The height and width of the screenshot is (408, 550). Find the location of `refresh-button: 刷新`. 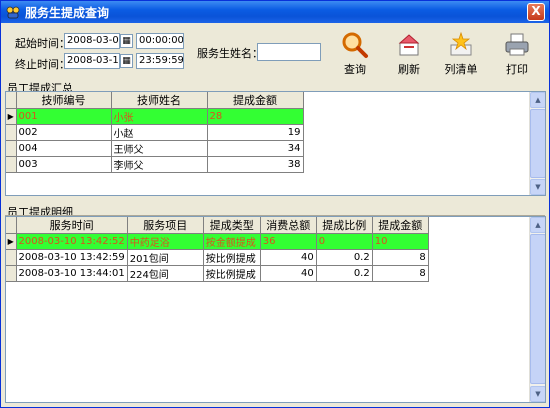

refresh-button: 刷新 is located at coordinates (409, 54).